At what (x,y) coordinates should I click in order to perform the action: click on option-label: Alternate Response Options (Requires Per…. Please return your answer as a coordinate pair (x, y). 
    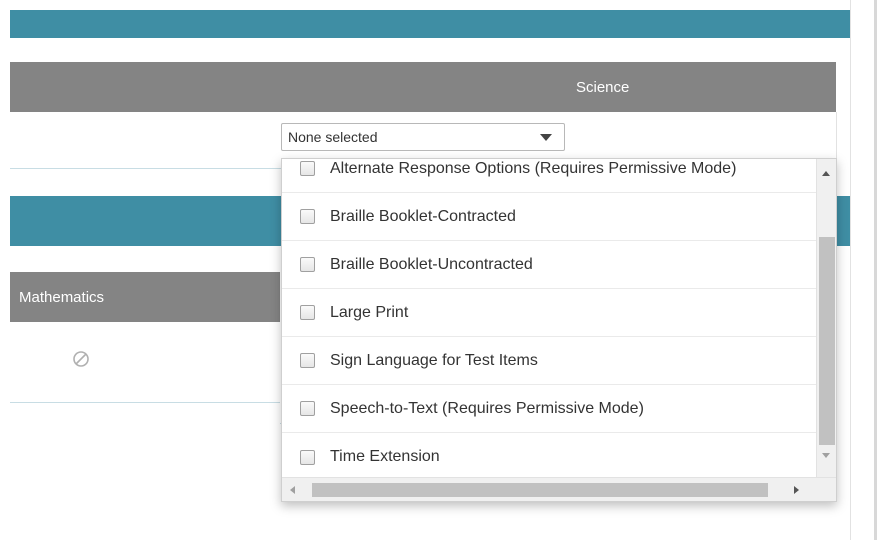
    Looking at the image, I should click on (533, 168).